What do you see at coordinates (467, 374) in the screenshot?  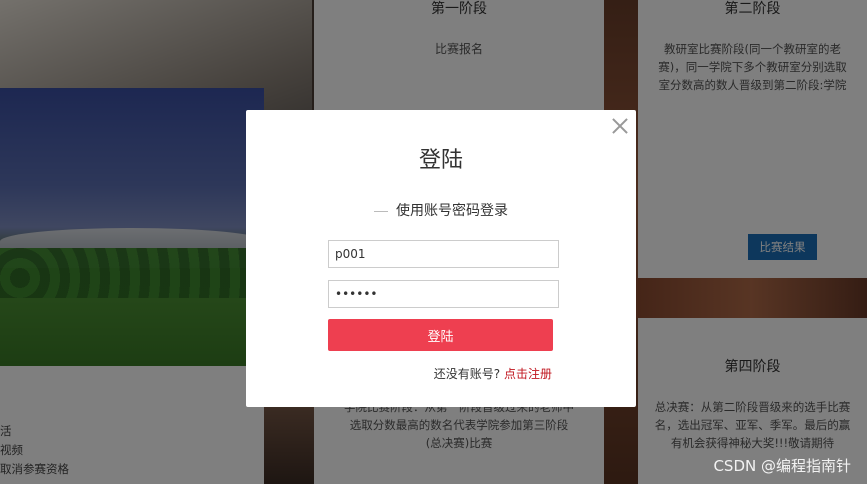 I see `register-prompt: 还没有账号?` at bounding box center [467, 374].